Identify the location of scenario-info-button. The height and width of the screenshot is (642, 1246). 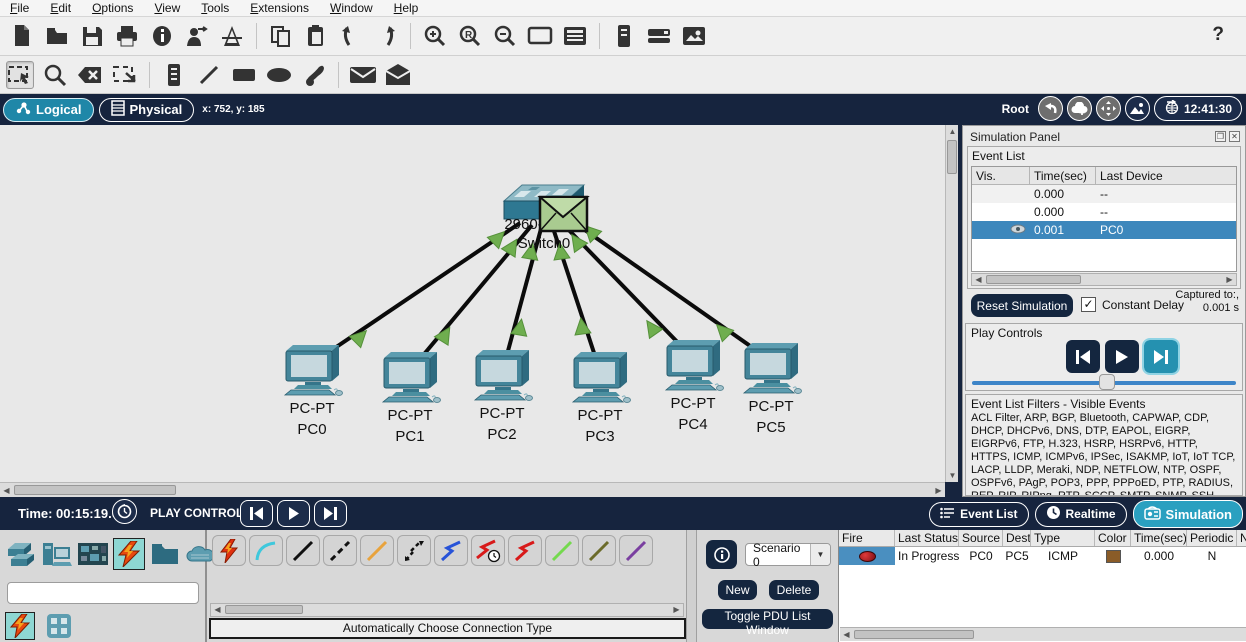
(721, 554).